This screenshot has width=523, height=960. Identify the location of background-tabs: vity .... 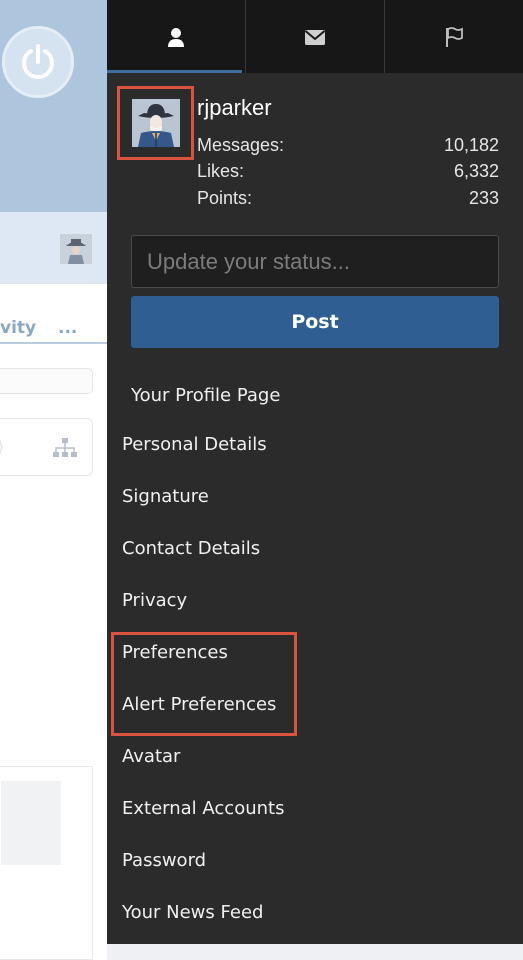
(53, 314).